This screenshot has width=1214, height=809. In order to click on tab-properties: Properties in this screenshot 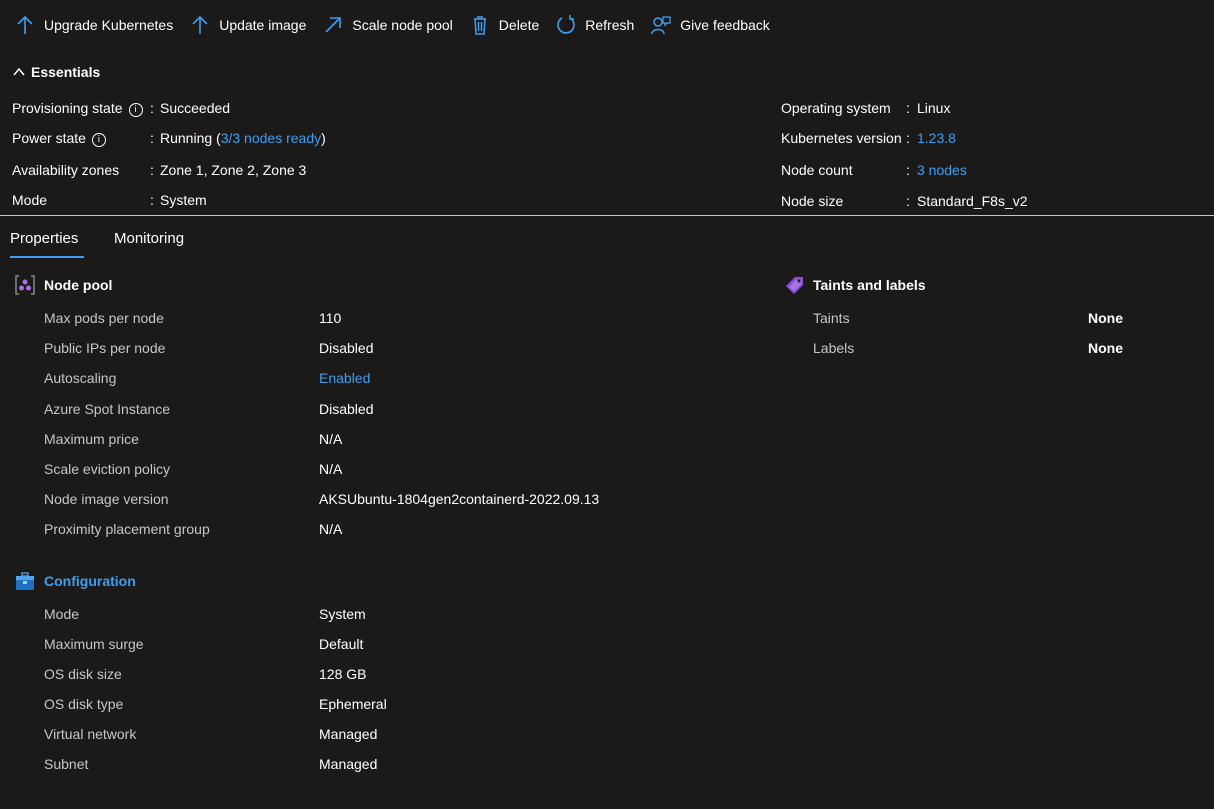, I will do `click(44, 238)`.